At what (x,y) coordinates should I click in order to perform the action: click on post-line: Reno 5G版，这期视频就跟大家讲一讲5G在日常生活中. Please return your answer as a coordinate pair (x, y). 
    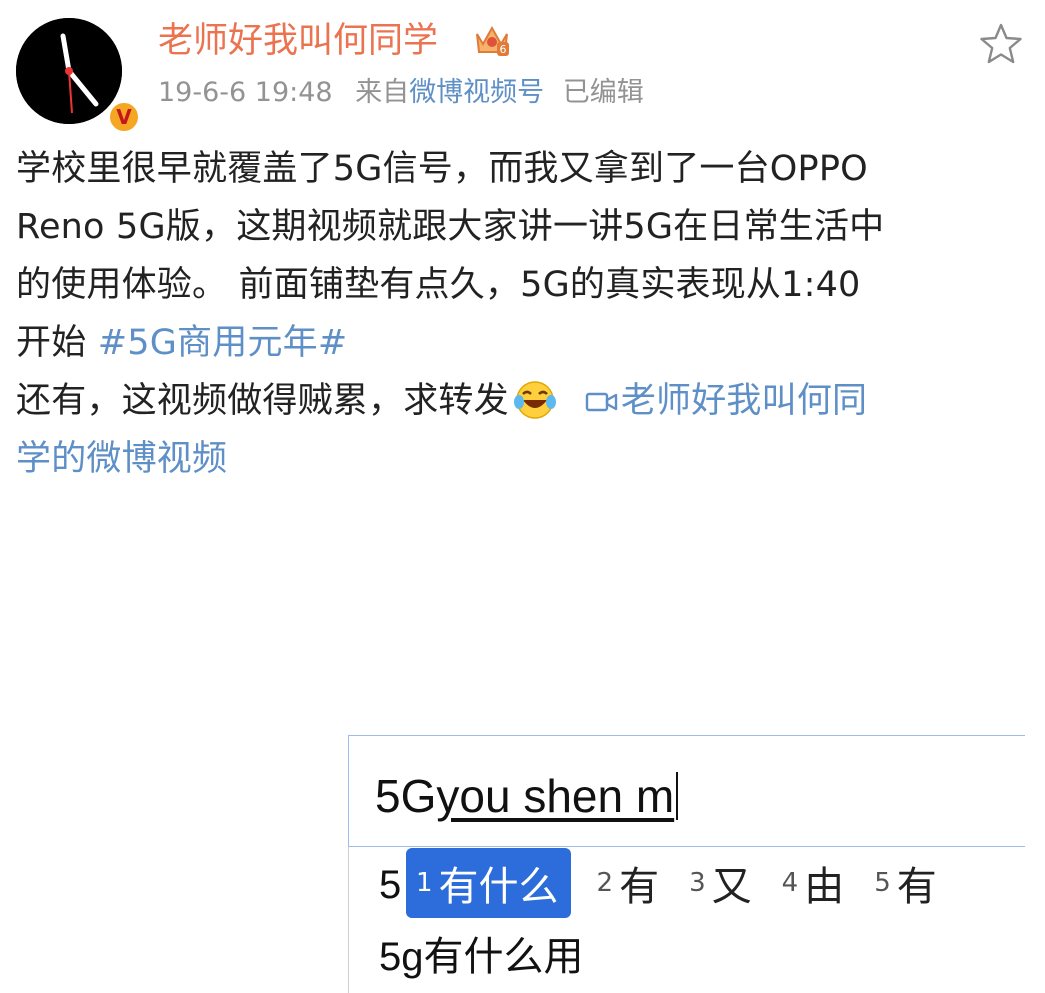
    Looking at the image, I should click on (450, 227).